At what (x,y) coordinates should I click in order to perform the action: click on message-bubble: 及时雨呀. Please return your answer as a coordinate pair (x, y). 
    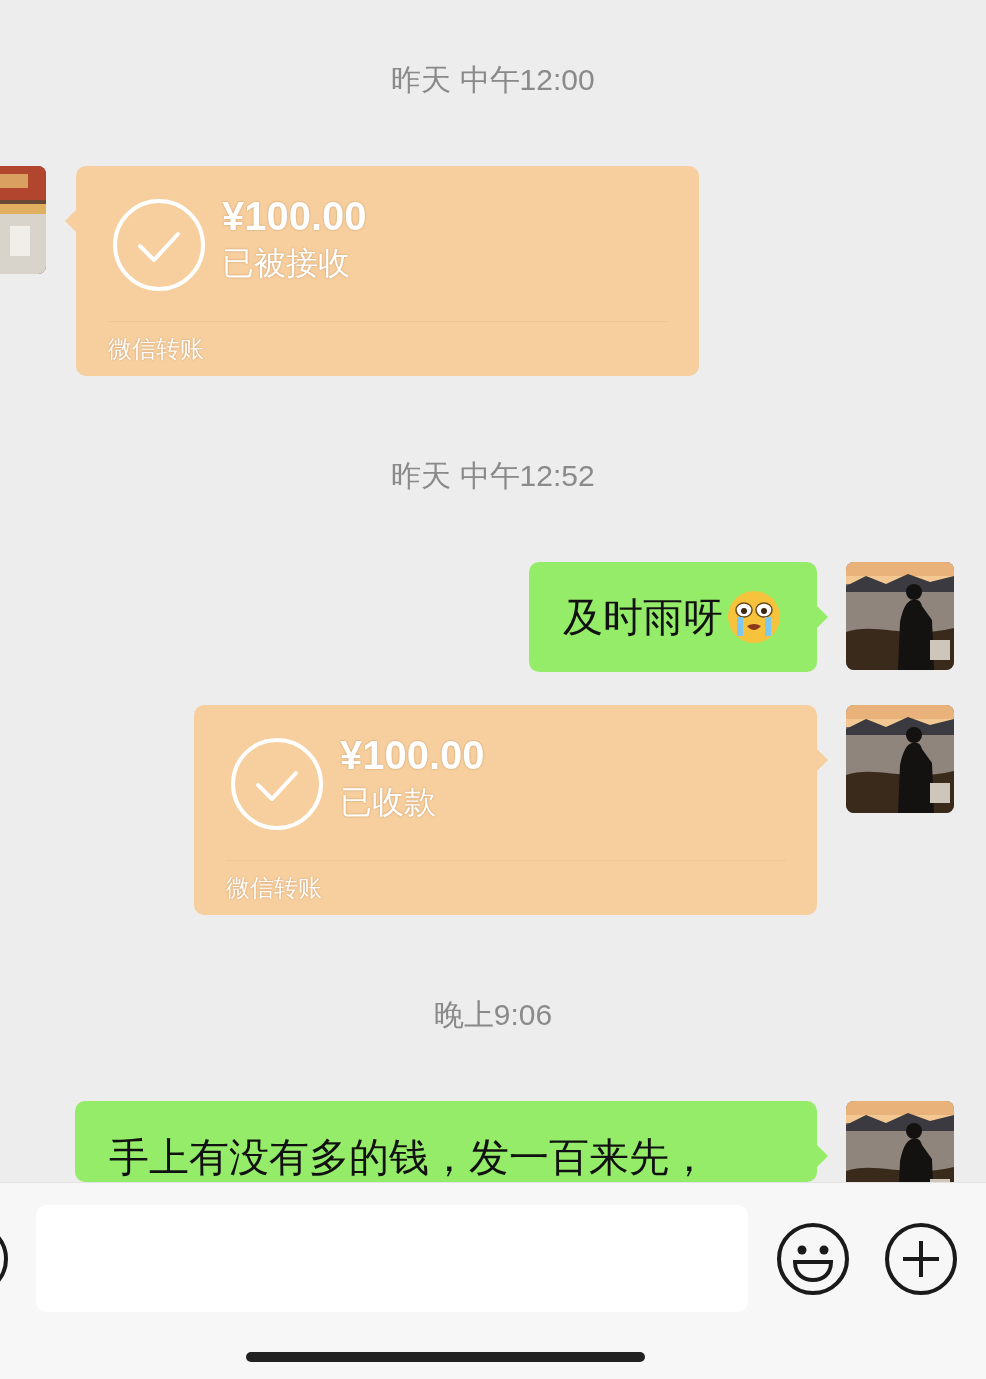
    Looking at the image, I should click on (673, 617).